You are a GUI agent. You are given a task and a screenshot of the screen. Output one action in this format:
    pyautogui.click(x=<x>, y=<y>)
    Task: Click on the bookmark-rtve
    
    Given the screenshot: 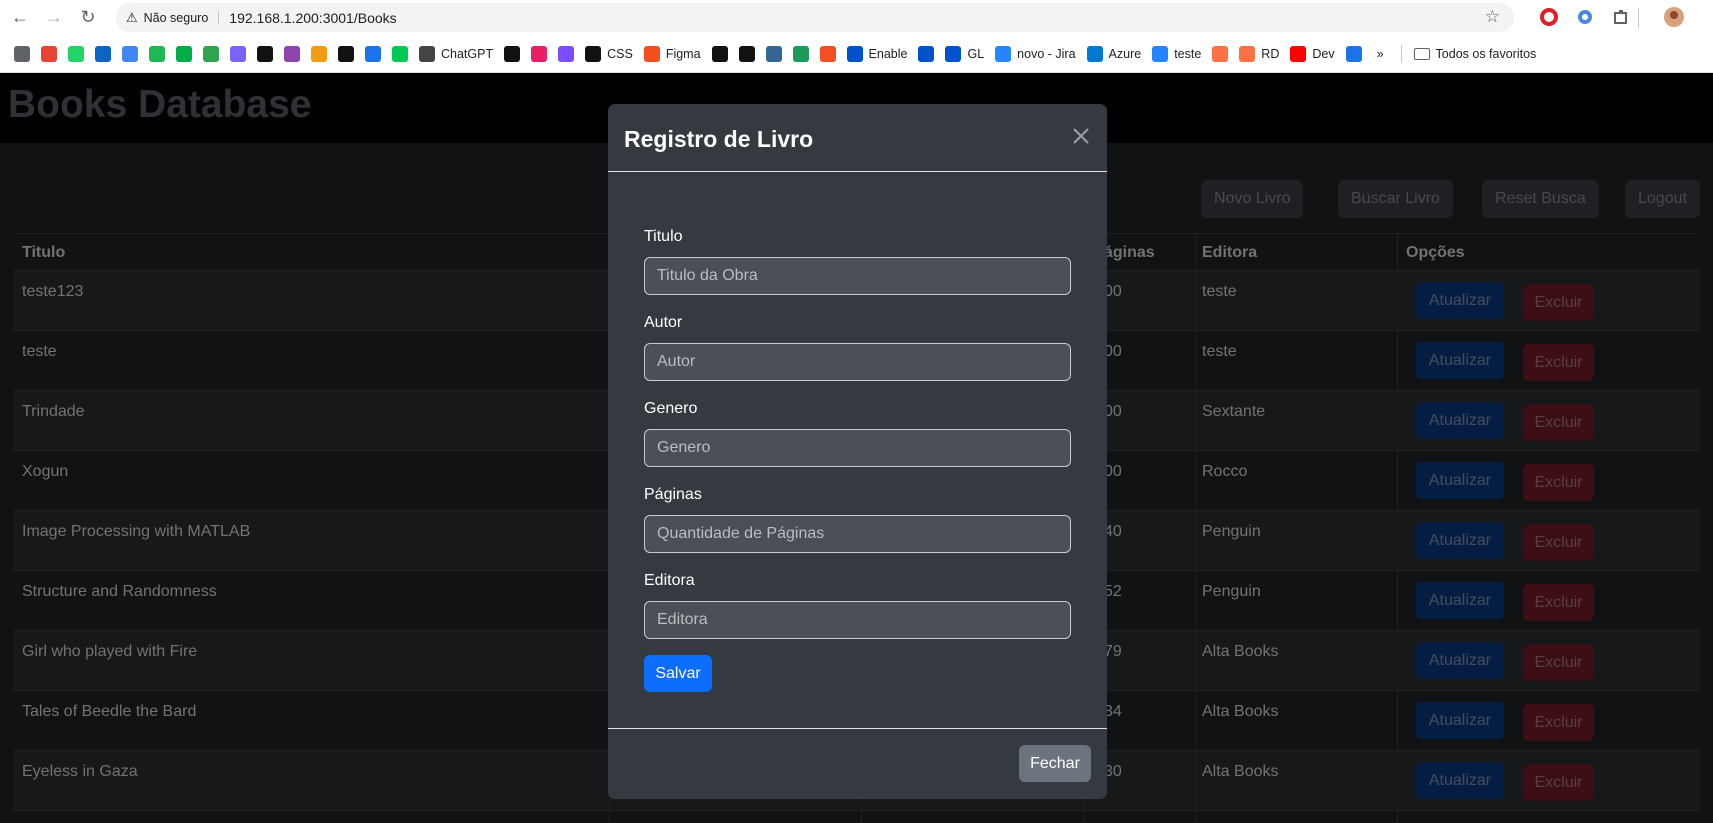 What is the action you would take?
    pyautogui.click(x=319, y=54)
    